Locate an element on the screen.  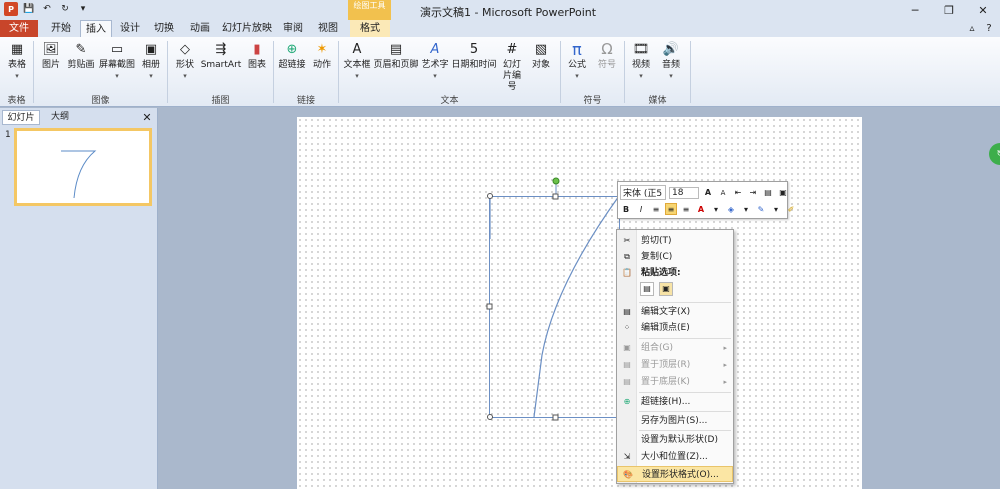
symbol-button: Ω 符号 is located at coordinates (607, 55).